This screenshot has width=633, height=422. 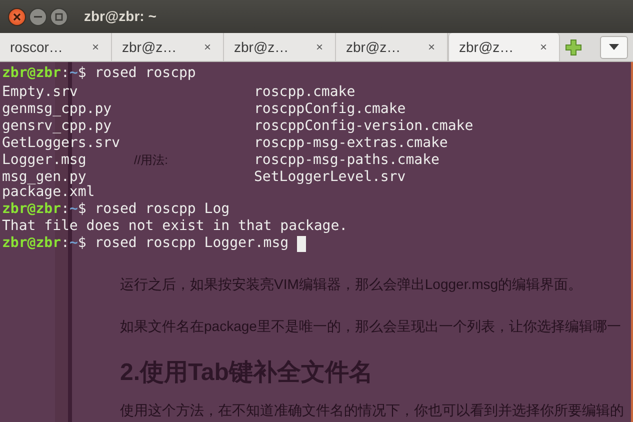 I want to click on file-name: gensrv_cpp.py, so click(x=57, y=126).